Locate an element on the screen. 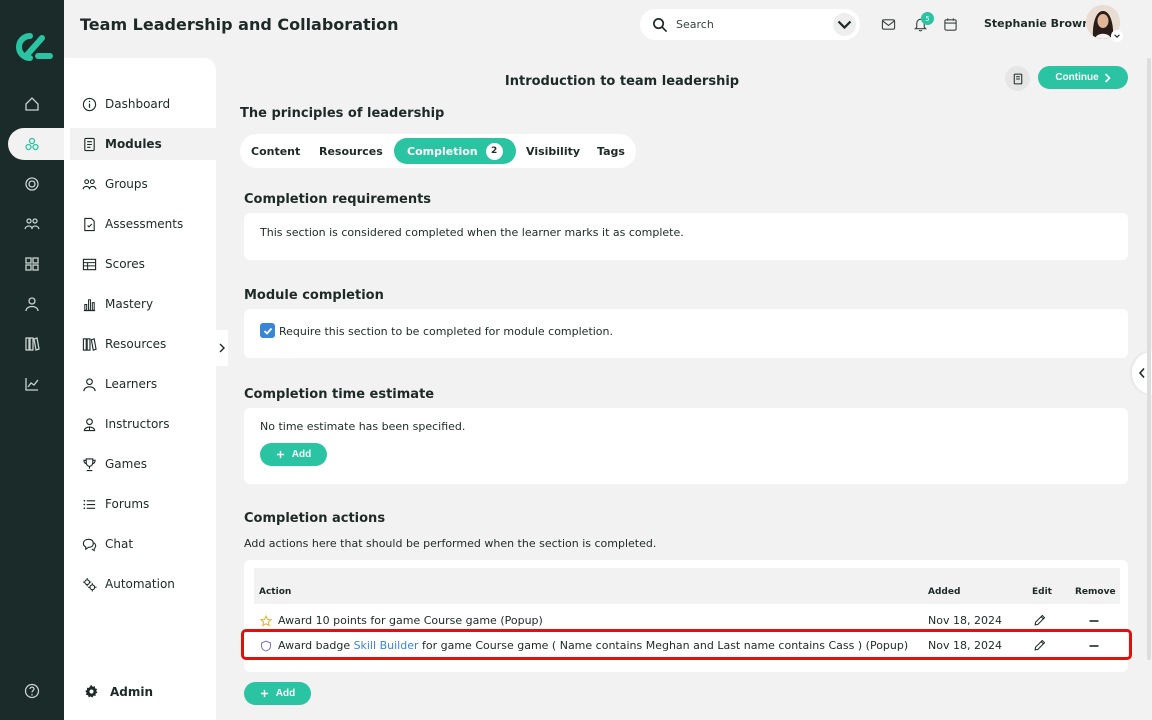 Image resolution: width=1152 pixels, height=720 pixels. tab-tags: Tags is located at coordinates (611, 151).